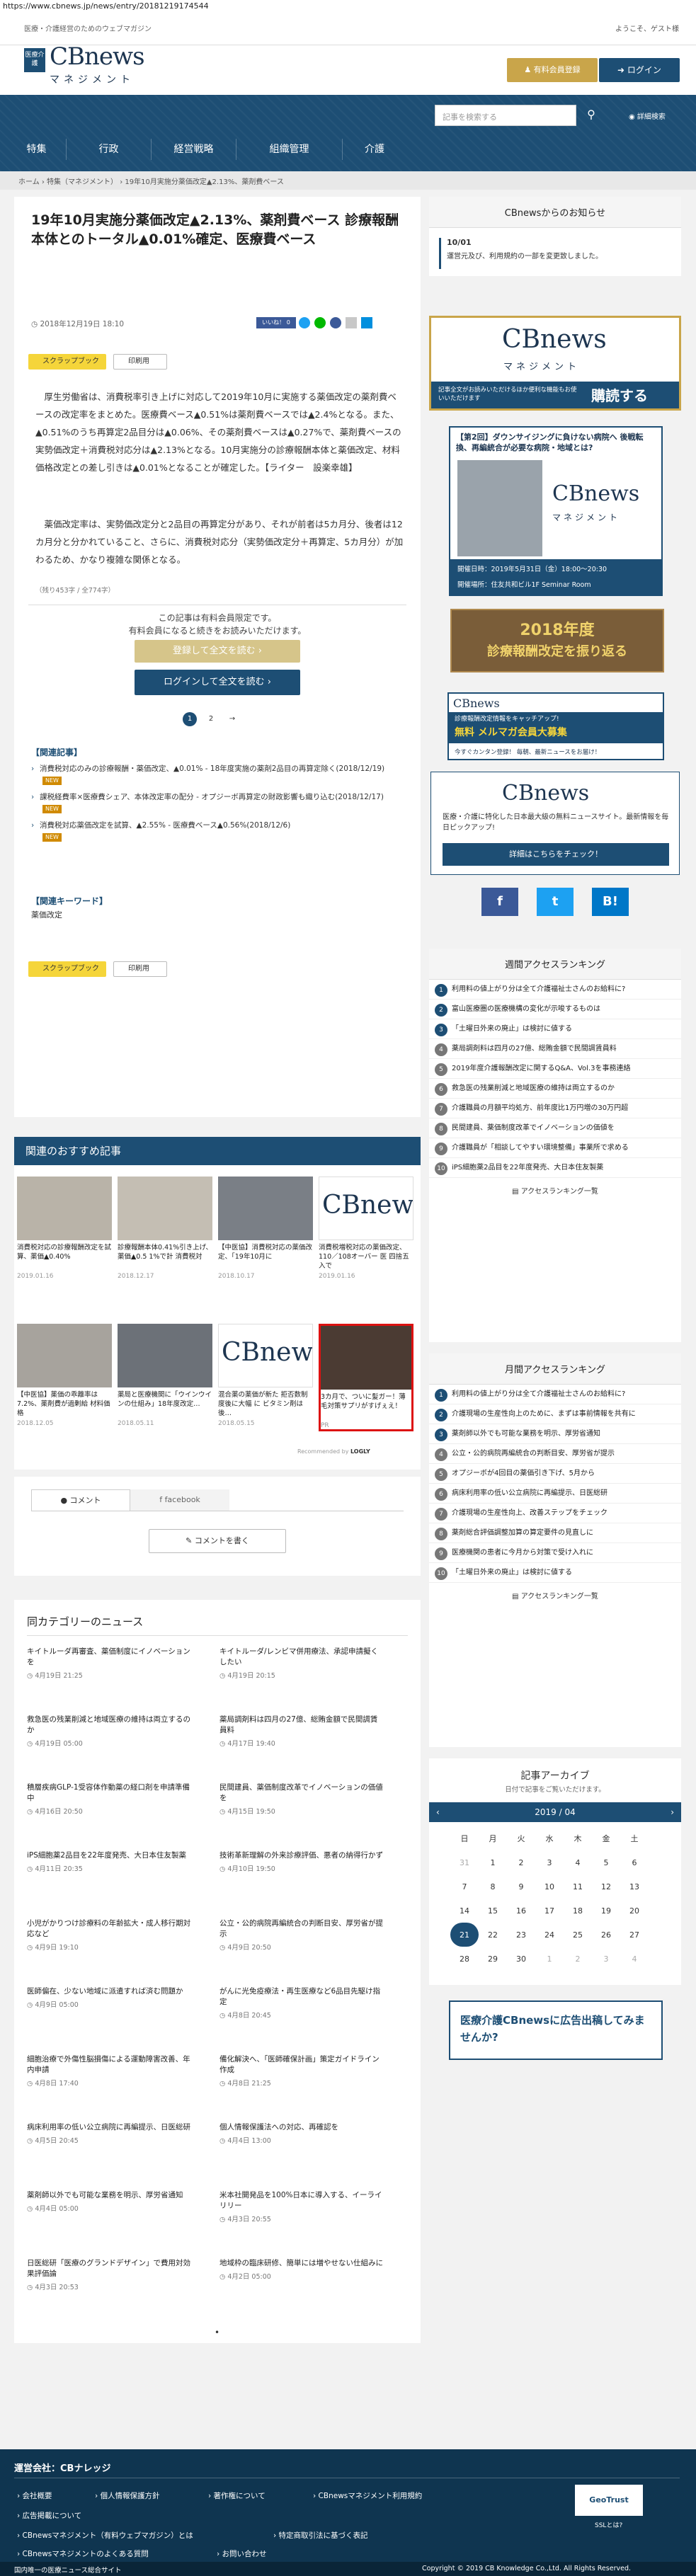  What do you see at coordinates (634, 1911) in the screenshot?
I see `calendar-day: 20` at bounding box center [634, 1911].